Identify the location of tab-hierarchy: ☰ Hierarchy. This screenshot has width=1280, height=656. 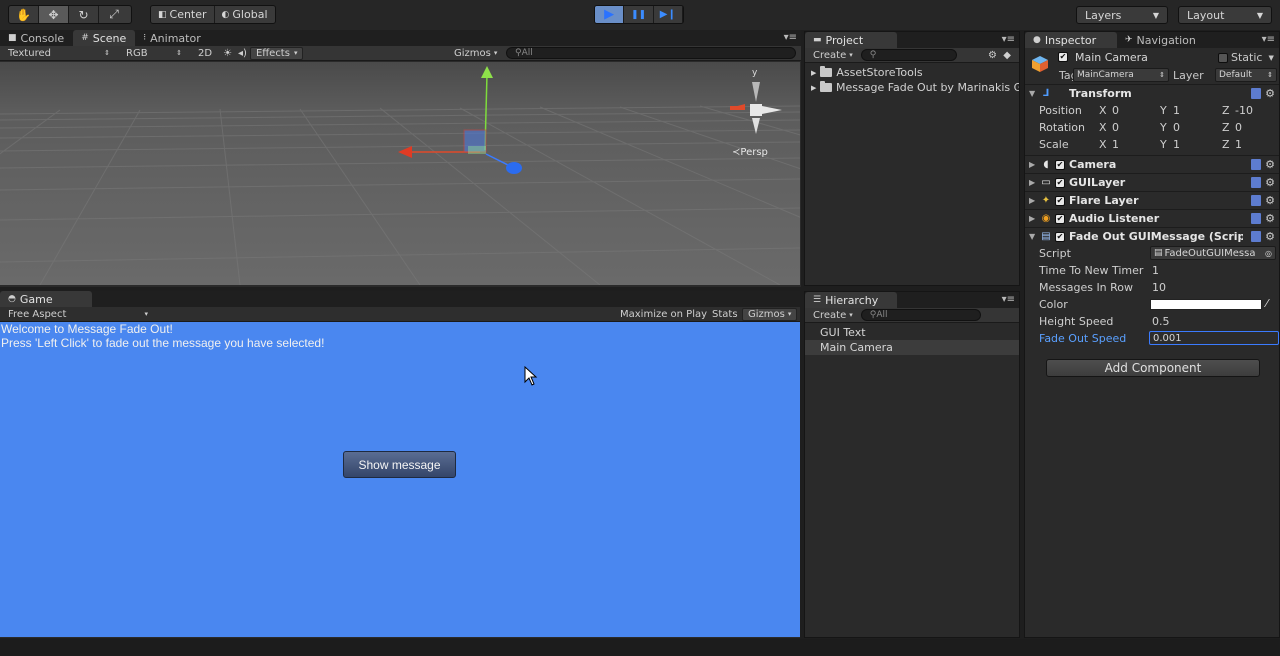
(851, 300).